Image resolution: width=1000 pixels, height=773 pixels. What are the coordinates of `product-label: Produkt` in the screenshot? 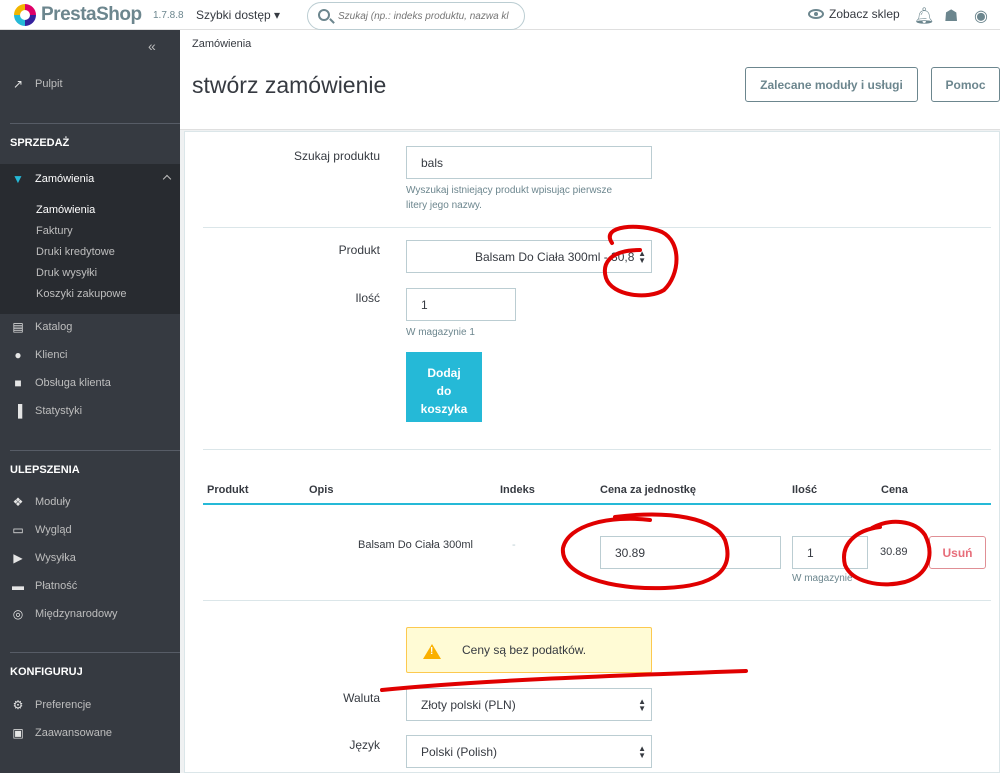 It's located at (359, 250).